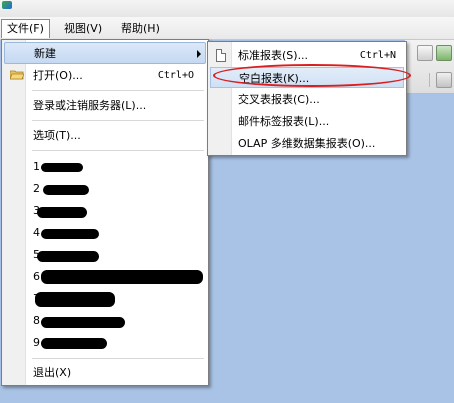  Describe the element at coordinates (227, 8) in the screenshot. I see `title-bar` at that location.